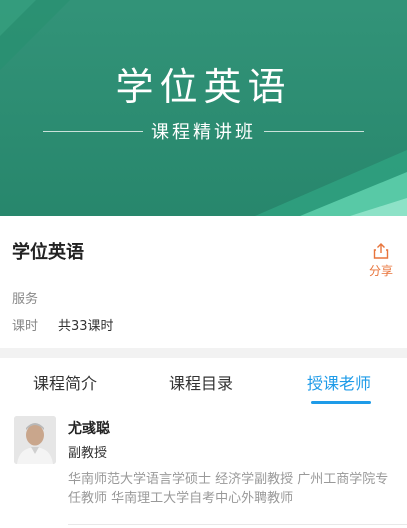  Describe the element at coordinates (86, 326) in the screenshot. I see `hours-value: 共33课时` at that location.